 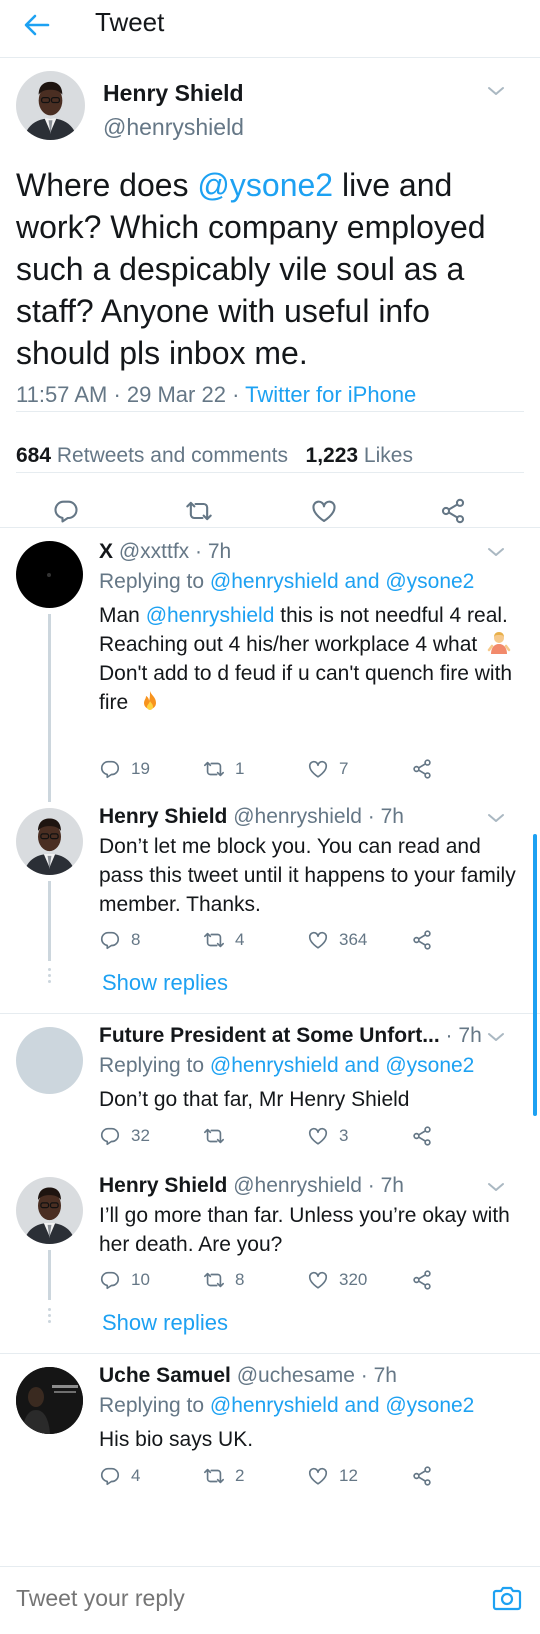 I want to click on likes-count: 1,223, so click(x=332, y=455).